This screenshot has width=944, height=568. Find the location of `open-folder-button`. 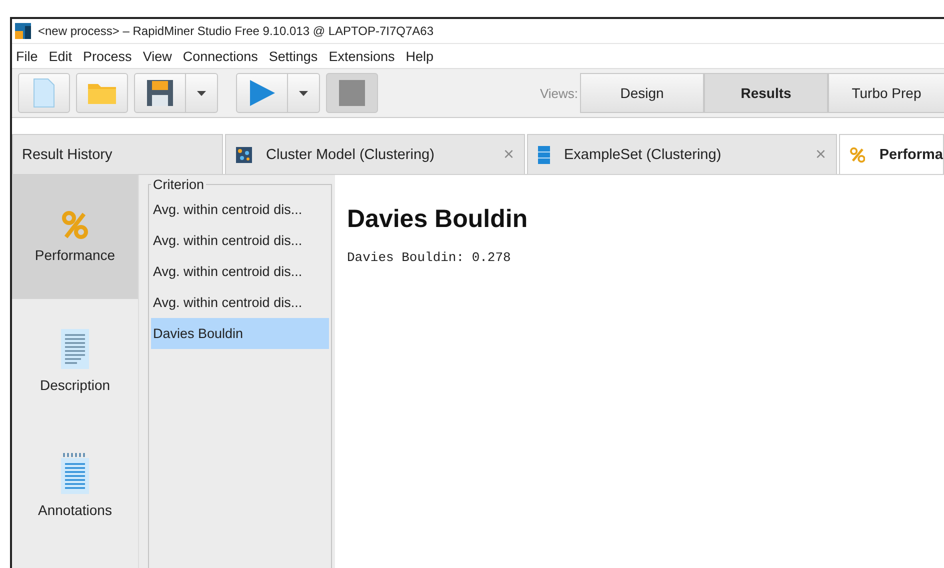

open-folder-button is located at coordinates (102, 93).